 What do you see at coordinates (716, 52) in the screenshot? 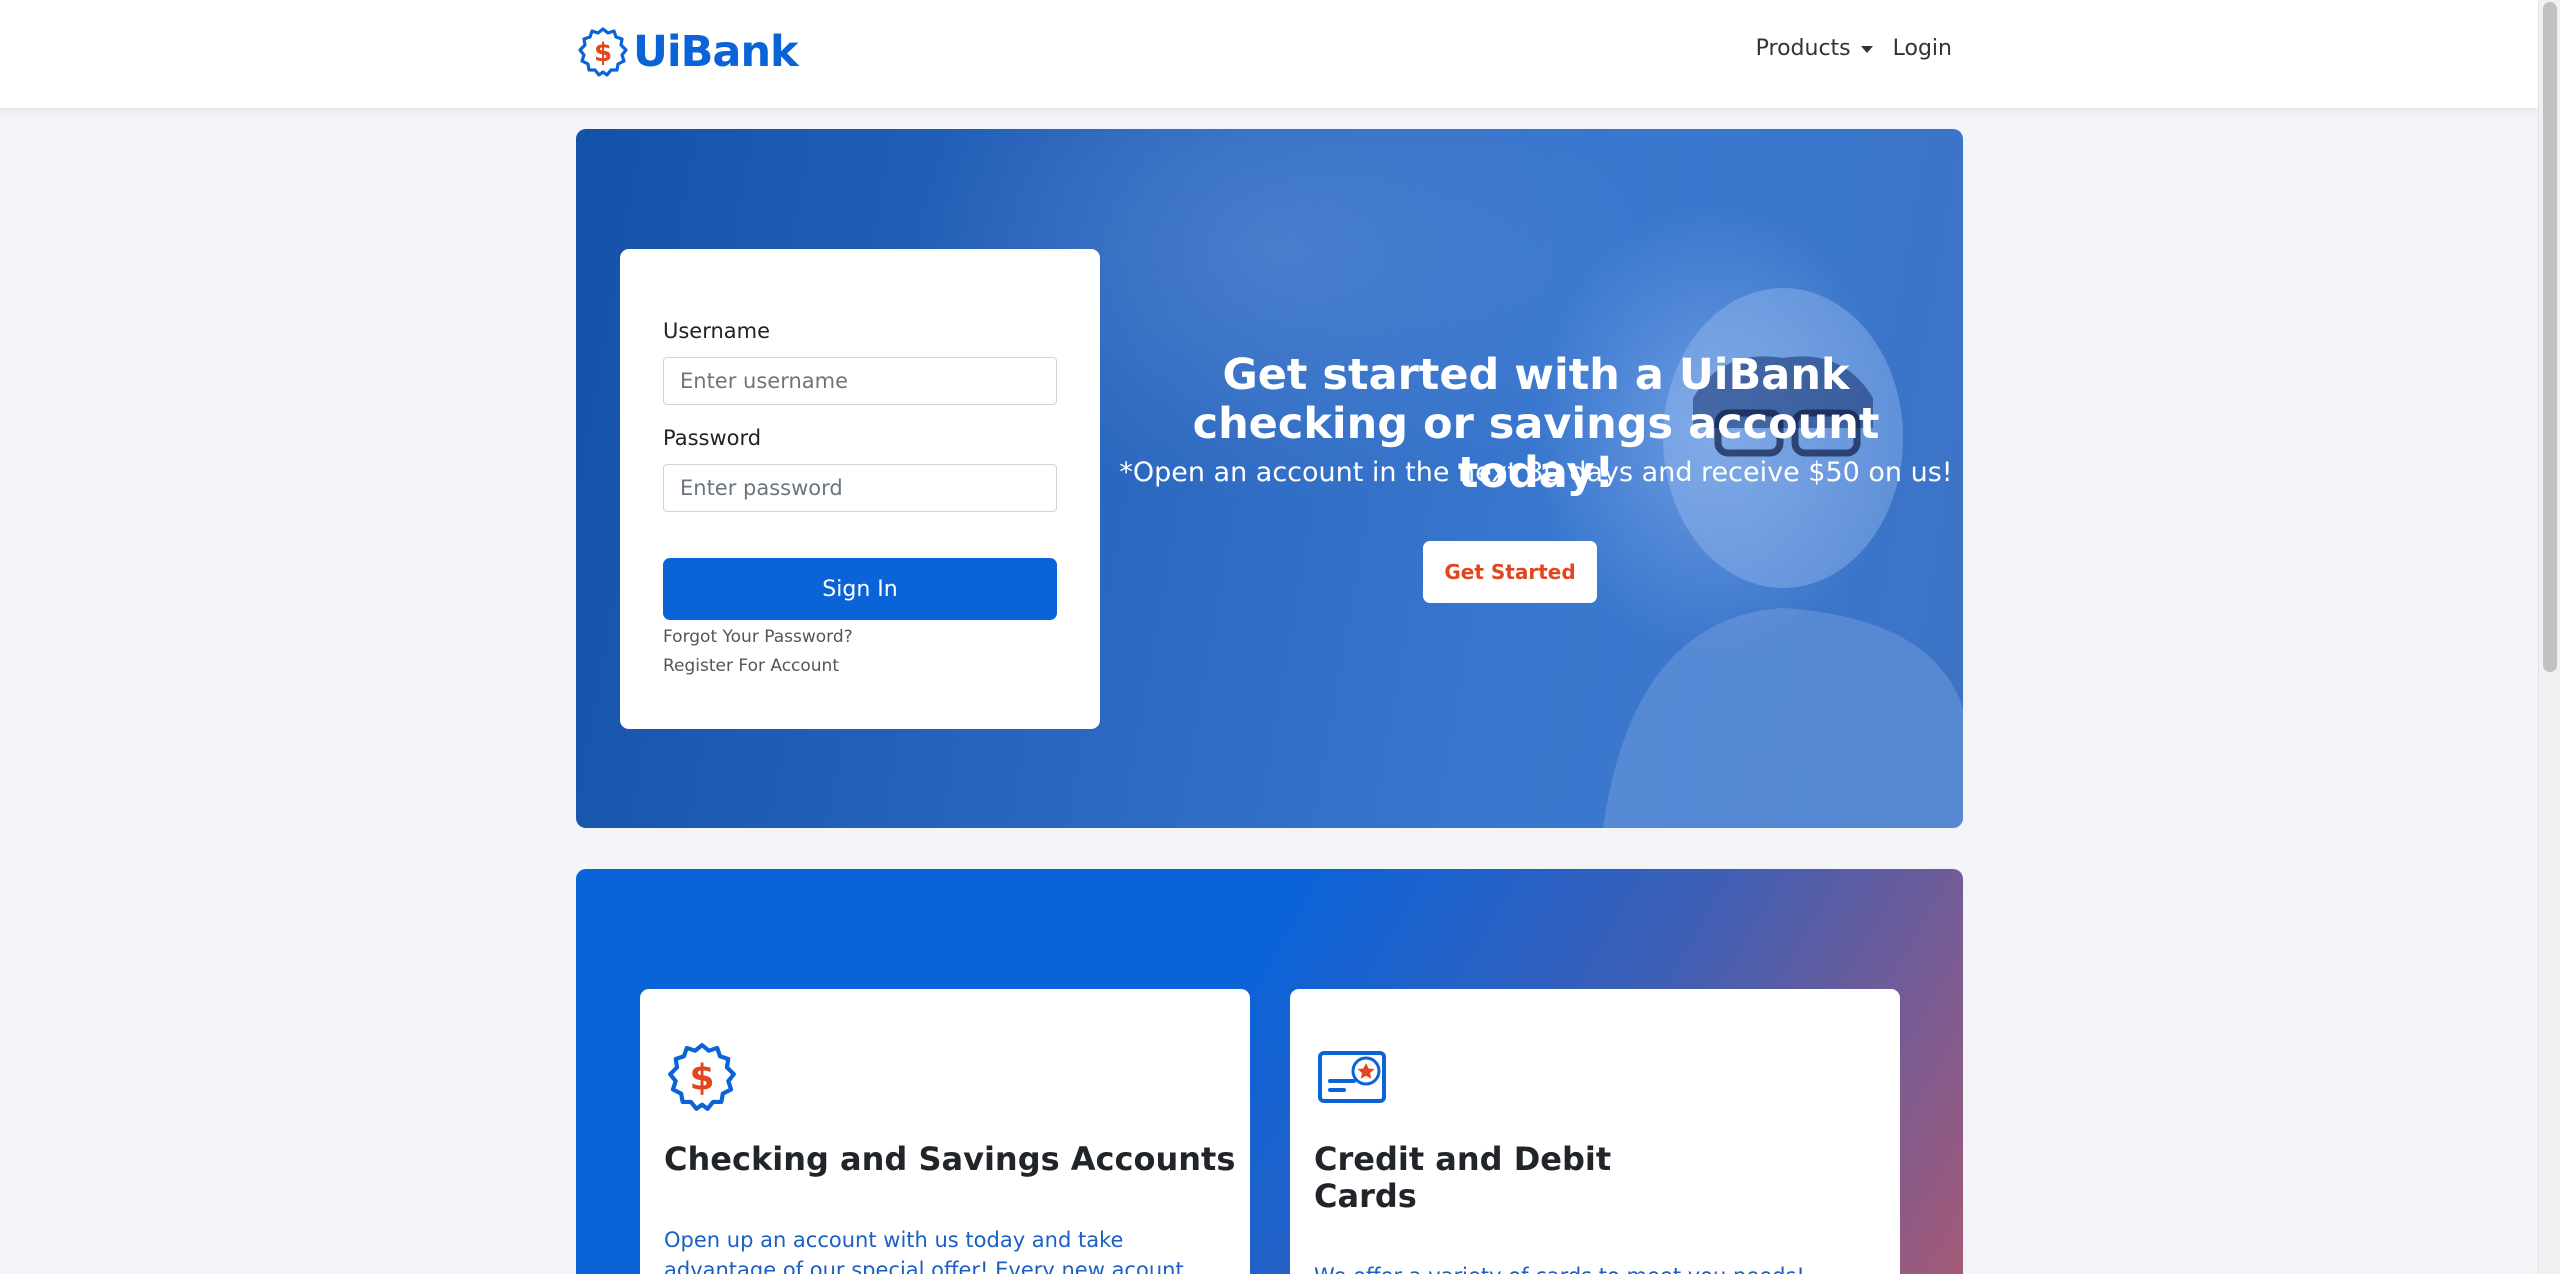
I see `brand-name: UiBank` at bounding box center [716, 52].